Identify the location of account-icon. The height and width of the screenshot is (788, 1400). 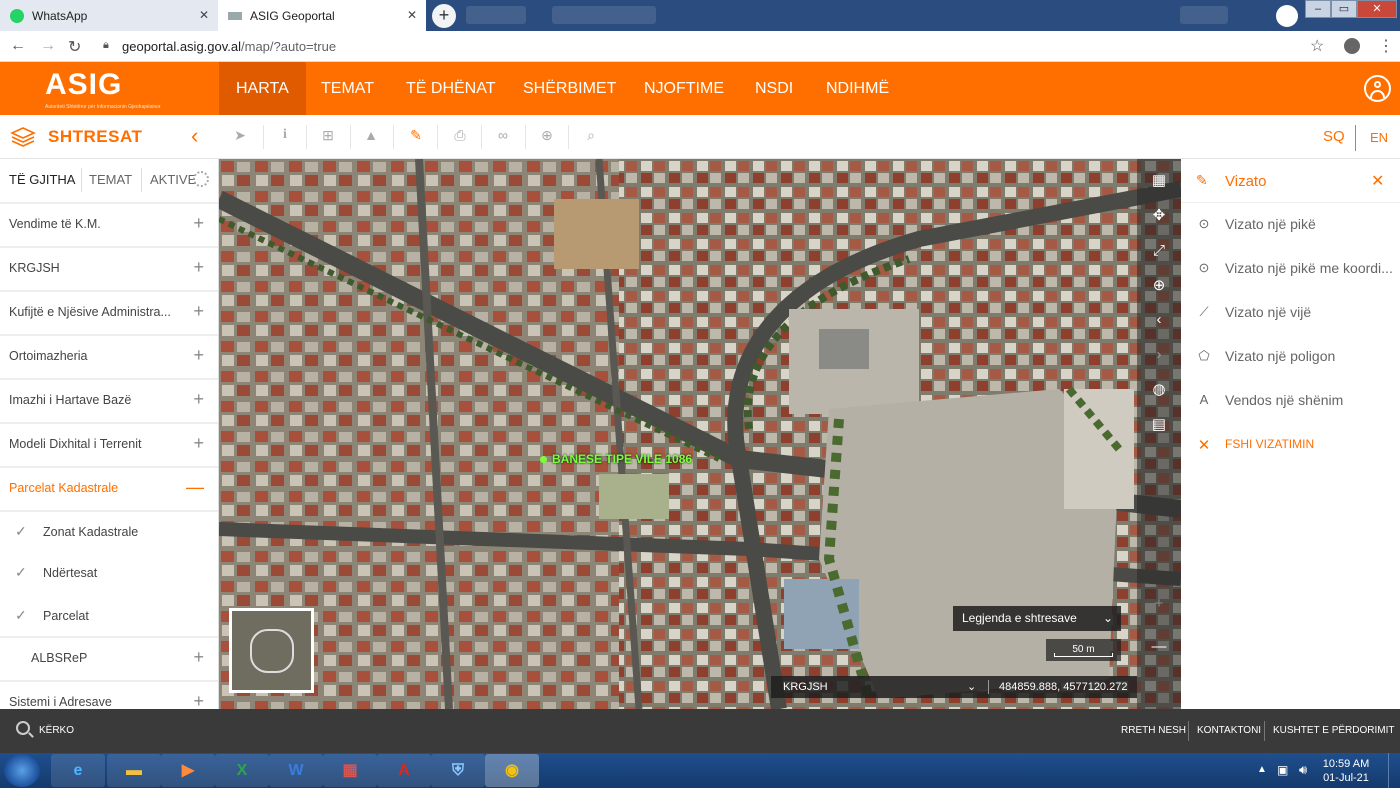
(1352, 46).